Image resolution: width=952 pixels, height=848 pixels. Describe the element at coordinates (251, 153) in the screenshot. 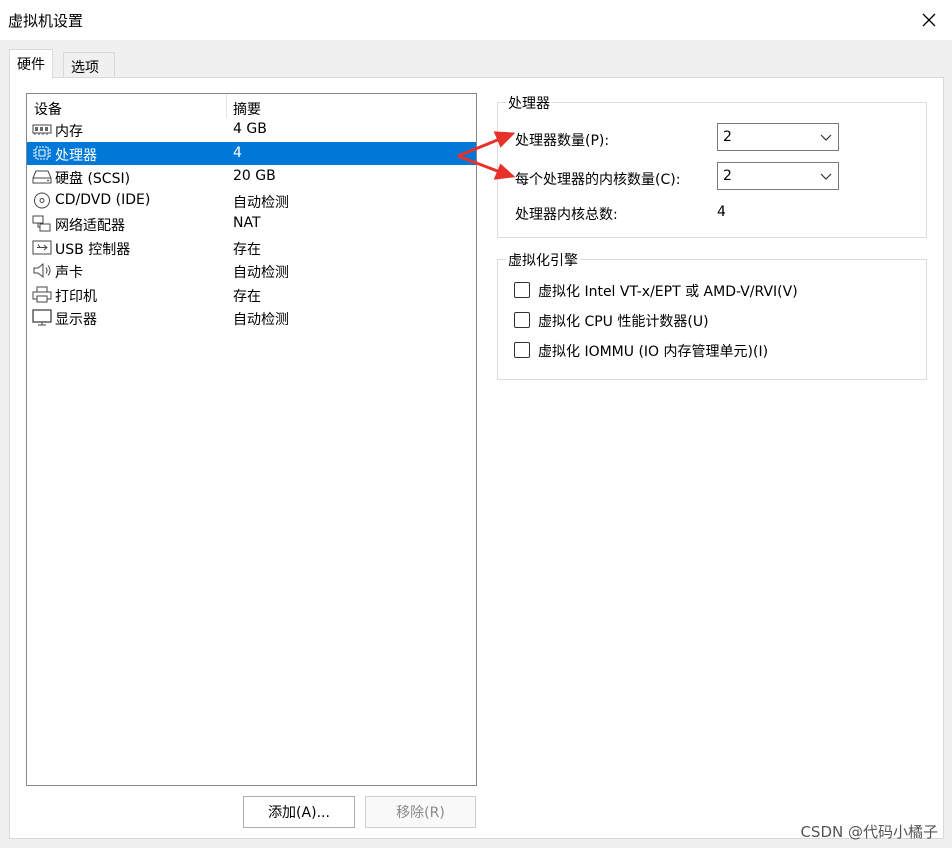

I see `device-row-processor: 处理器 4` at that location.